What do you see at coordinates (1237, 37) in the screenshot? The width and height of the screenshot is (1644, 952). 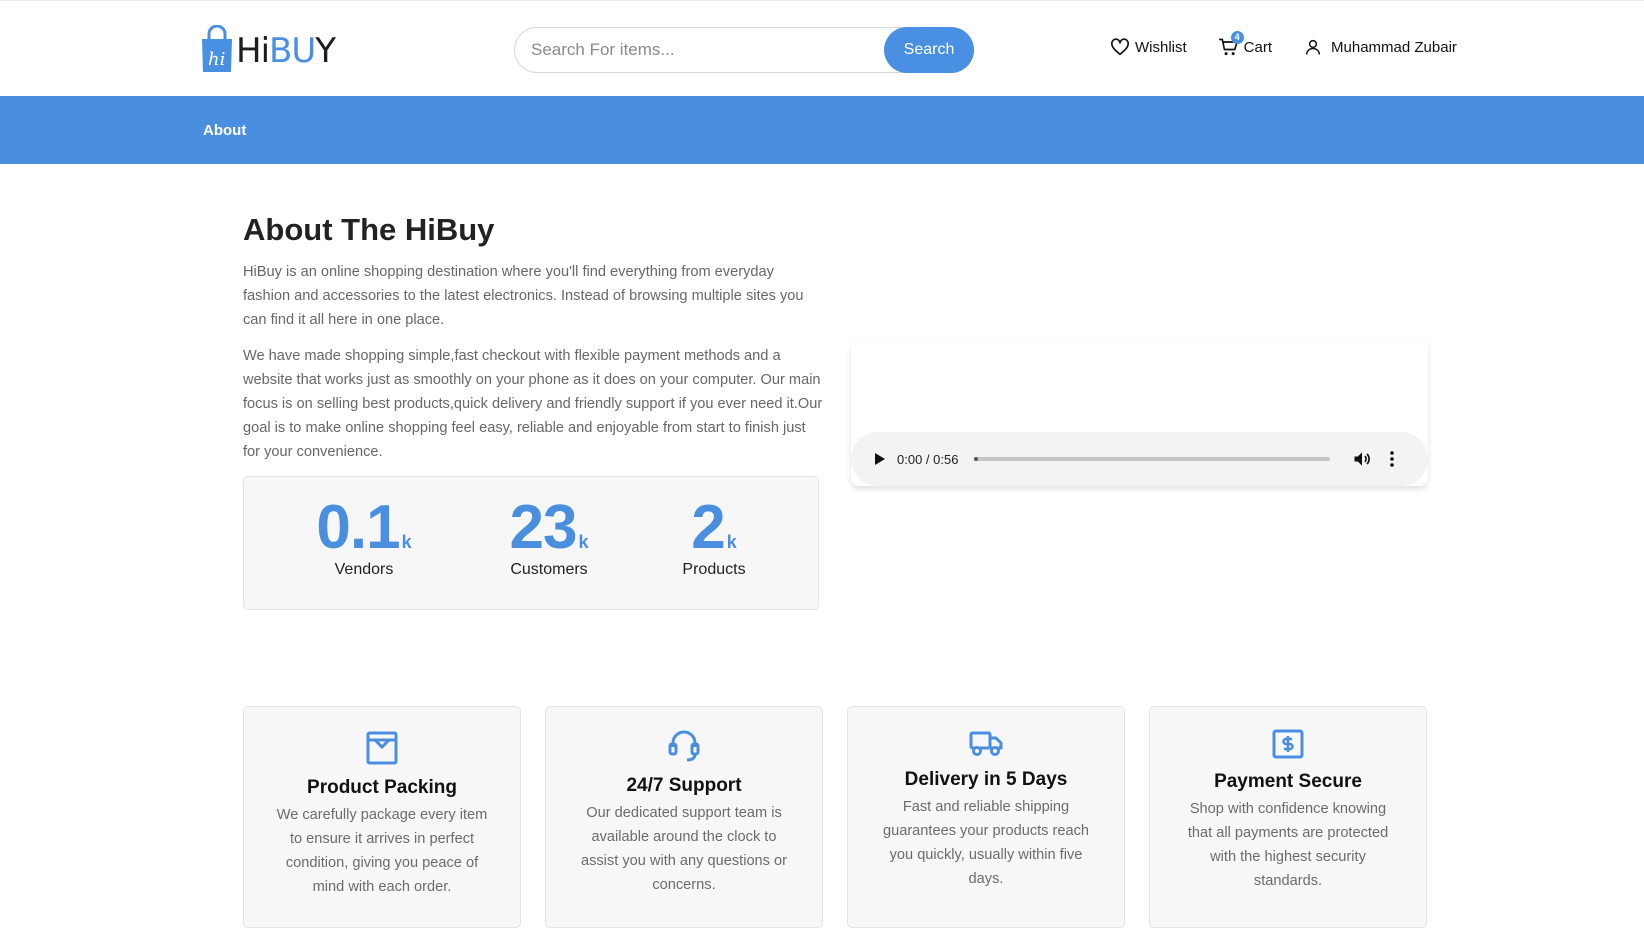 I see `cart-count-badge: 4` at bounding box center [1237, 37].